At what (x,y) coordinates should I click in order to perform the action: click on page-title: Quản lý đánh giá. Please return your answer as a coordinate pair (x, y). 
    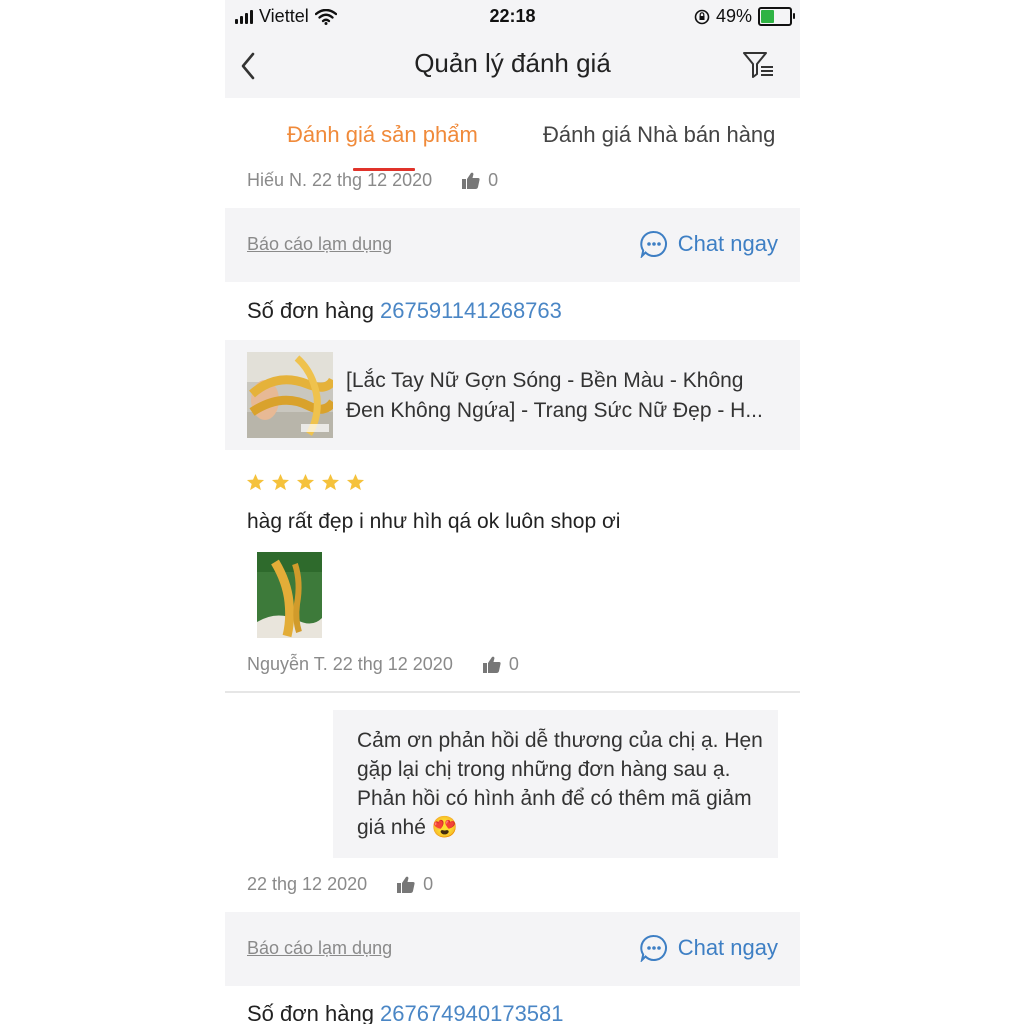
    Looking at the image, I should click on (512, 63).